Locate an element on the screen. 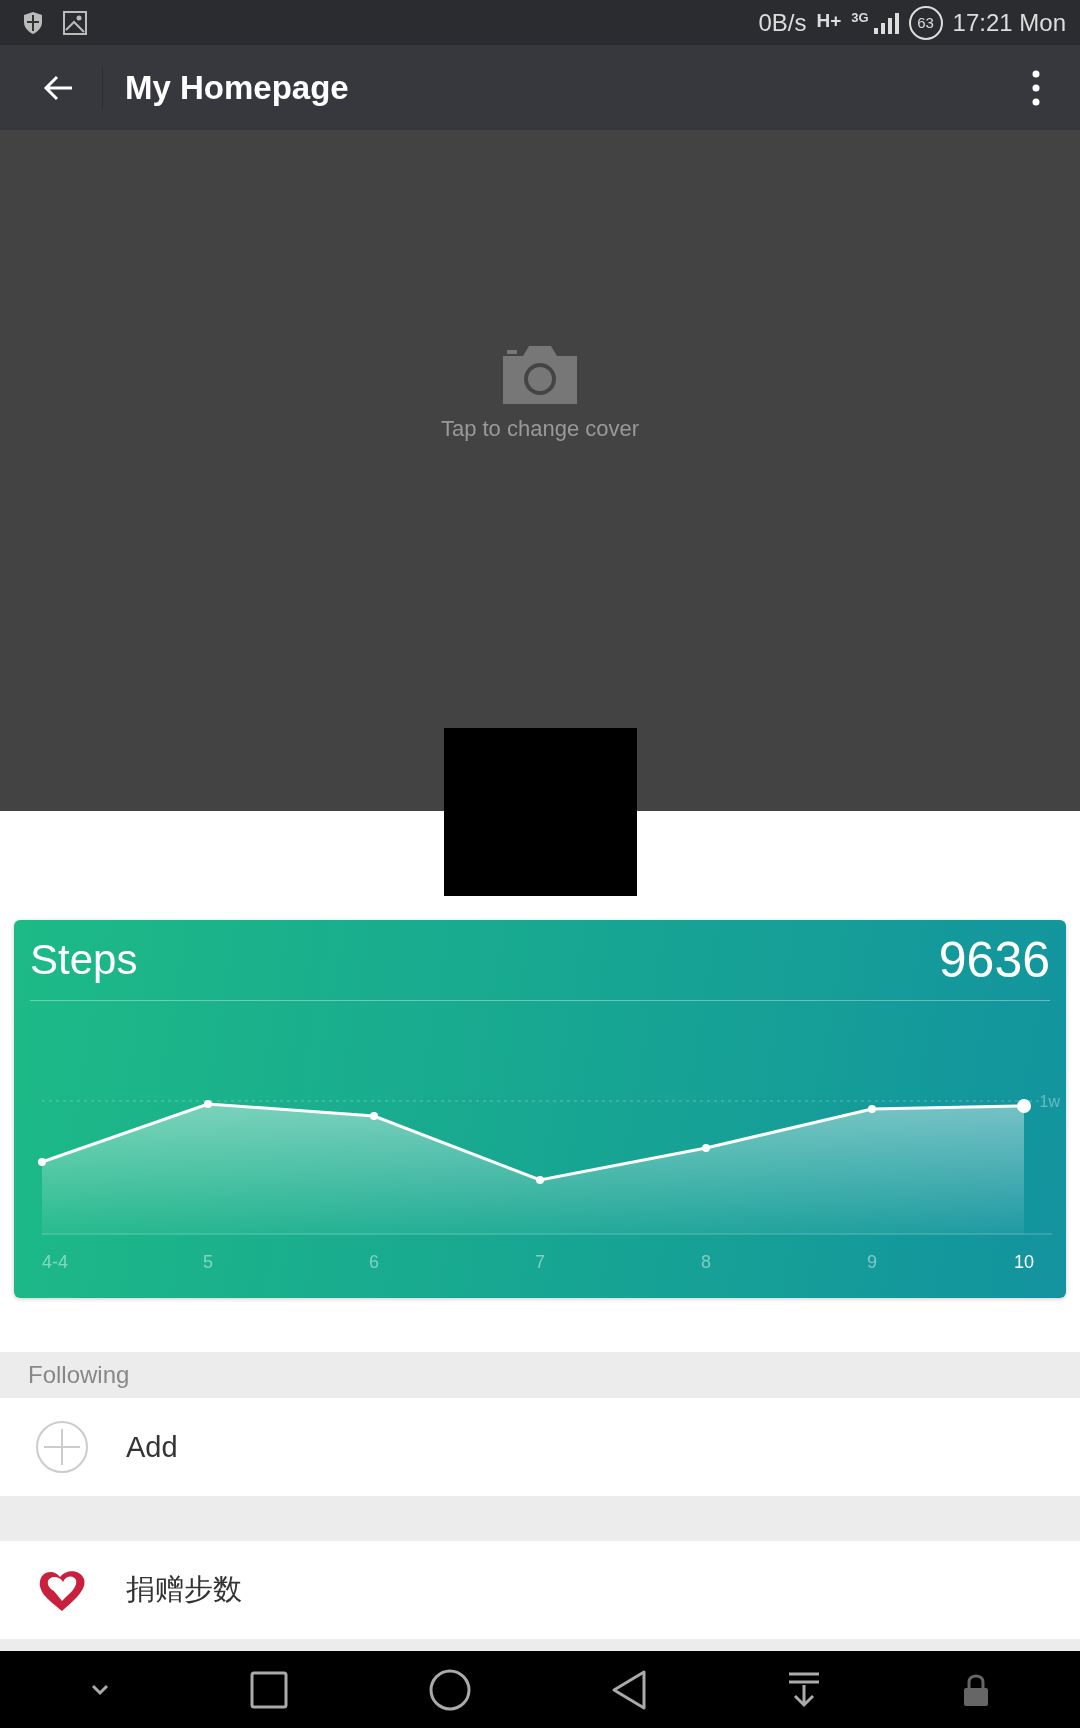 The image size is (1080, 1728). cover-hint: Tap to change cover is located at coordinates (540, 429).